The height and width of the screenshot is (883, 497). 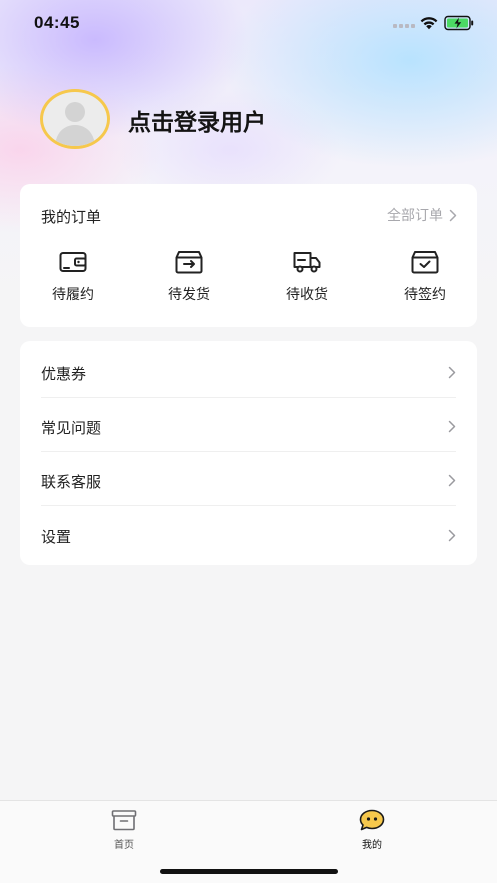 I want to click on order-status-label: 待履约, so click(x=73, y=295).